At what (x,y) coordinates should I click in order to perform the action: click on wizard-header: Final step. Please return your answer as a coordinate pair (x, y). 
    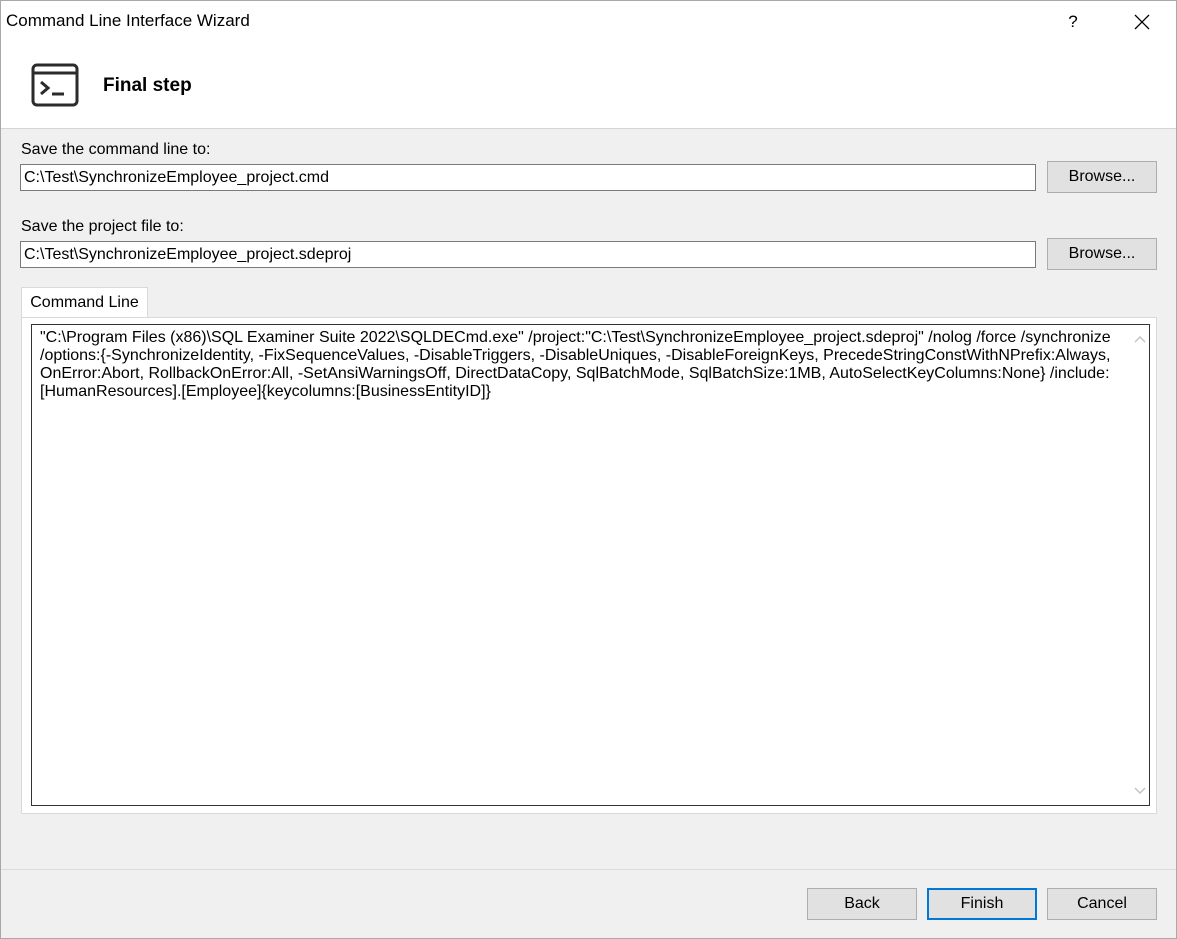
    Looking at the image, I should click on (588, 86).